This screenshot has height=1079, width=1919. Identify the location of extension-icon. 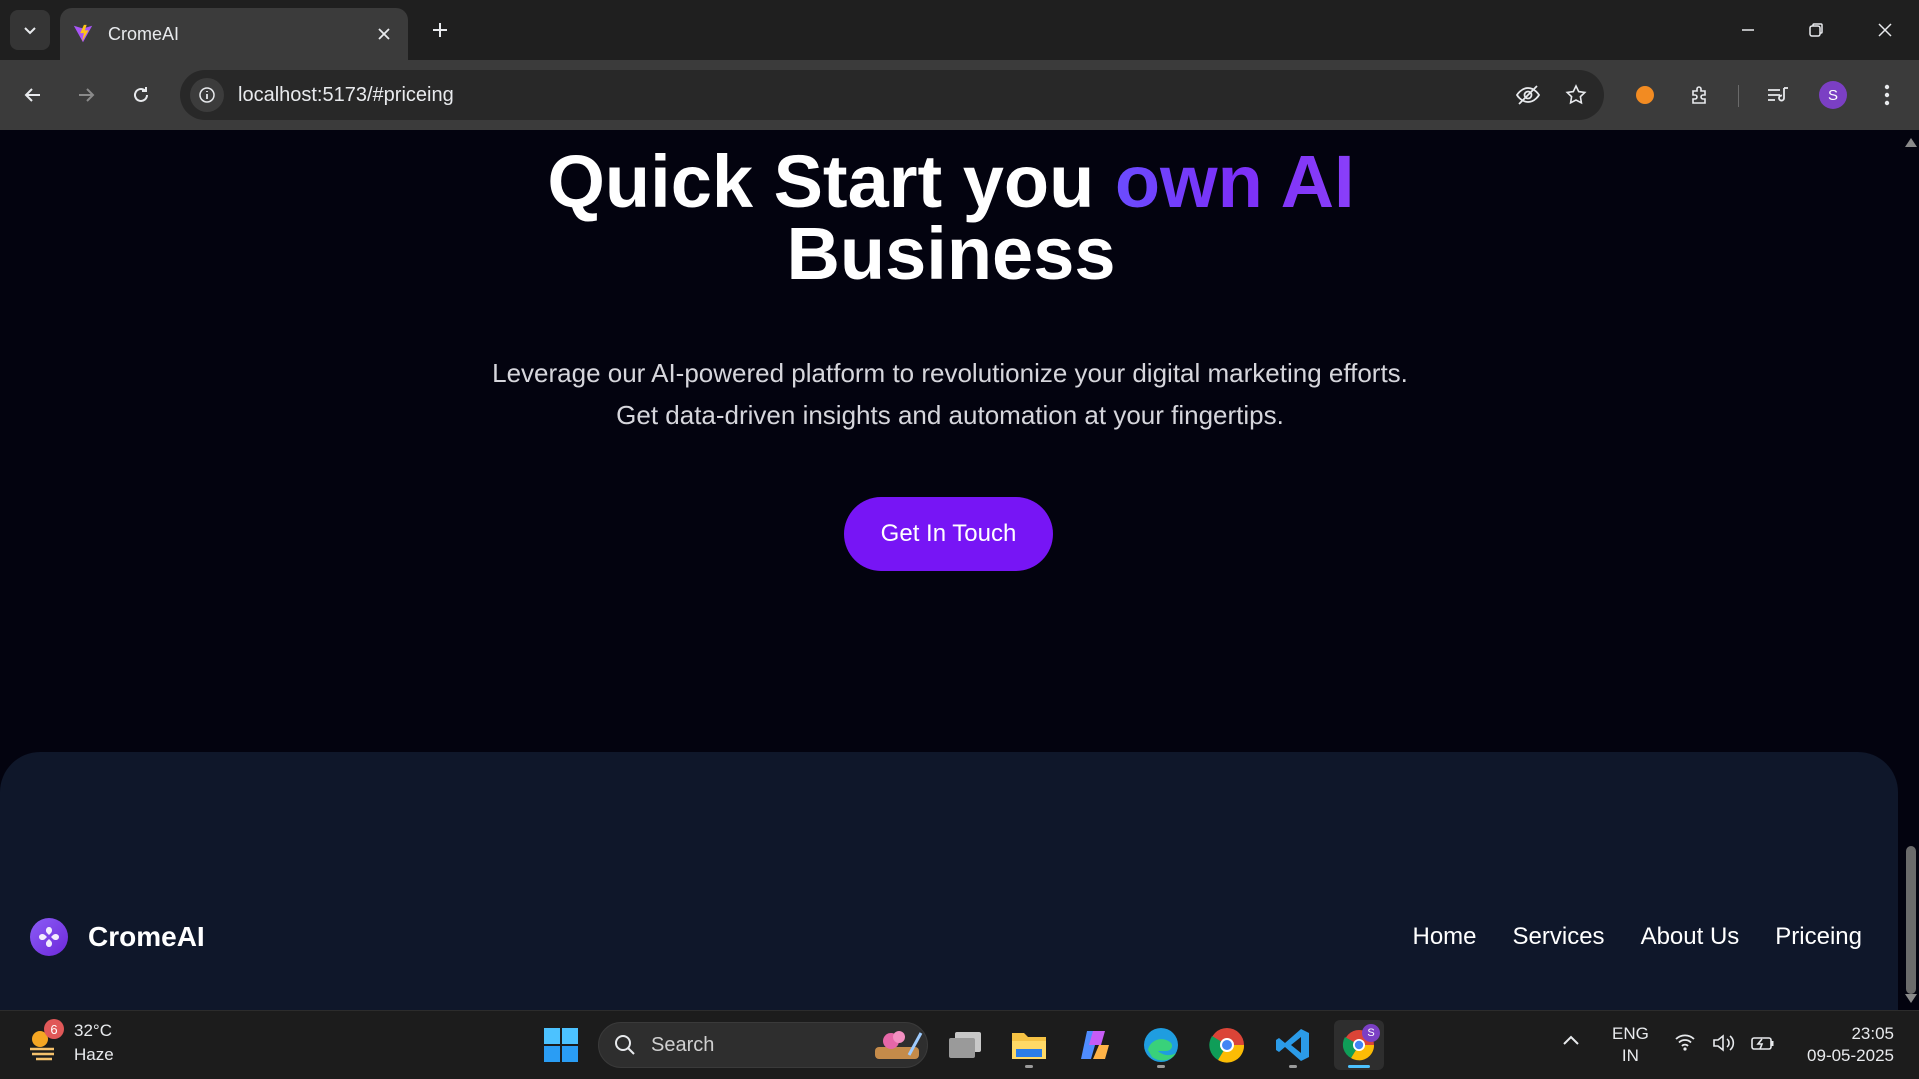
(1645, 95).